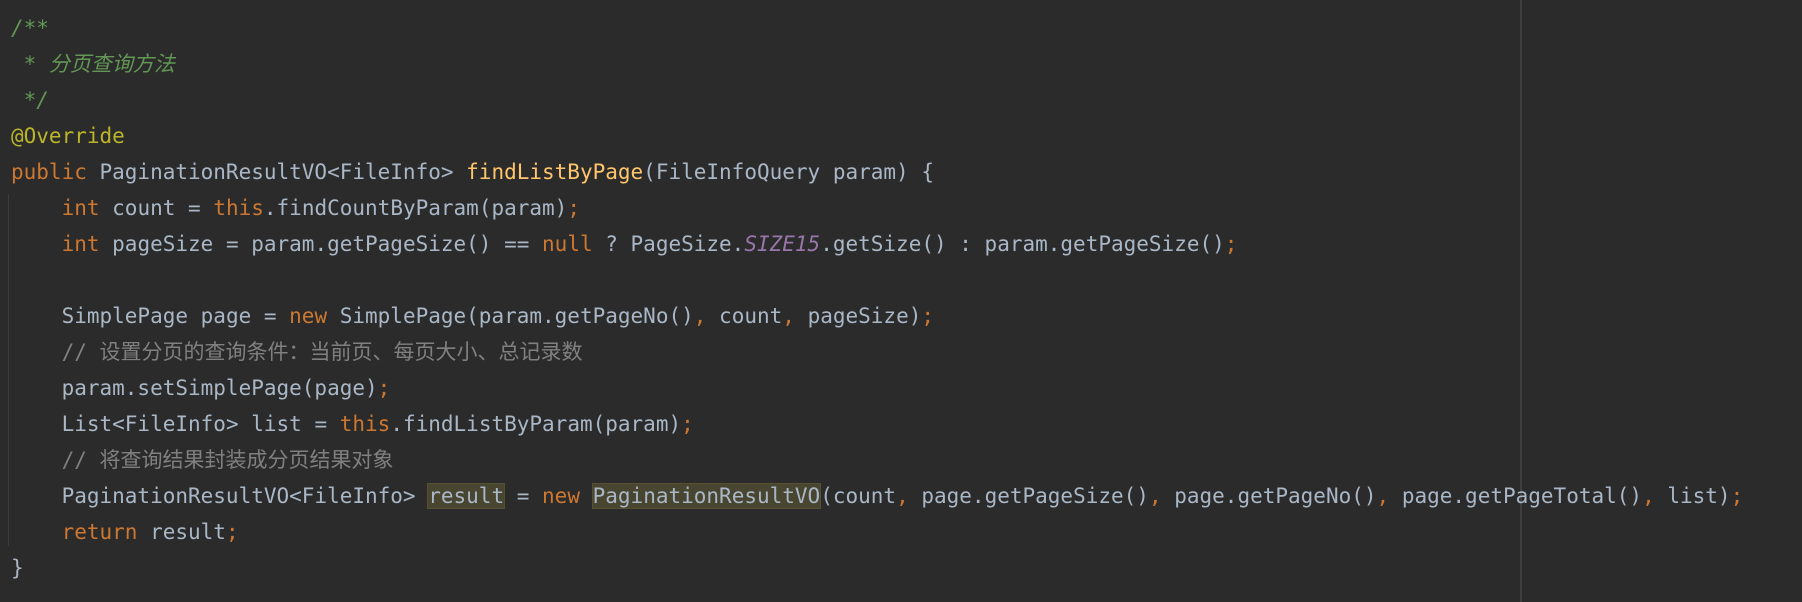  I want to click on code-text: pageSize), so click(858, 316).